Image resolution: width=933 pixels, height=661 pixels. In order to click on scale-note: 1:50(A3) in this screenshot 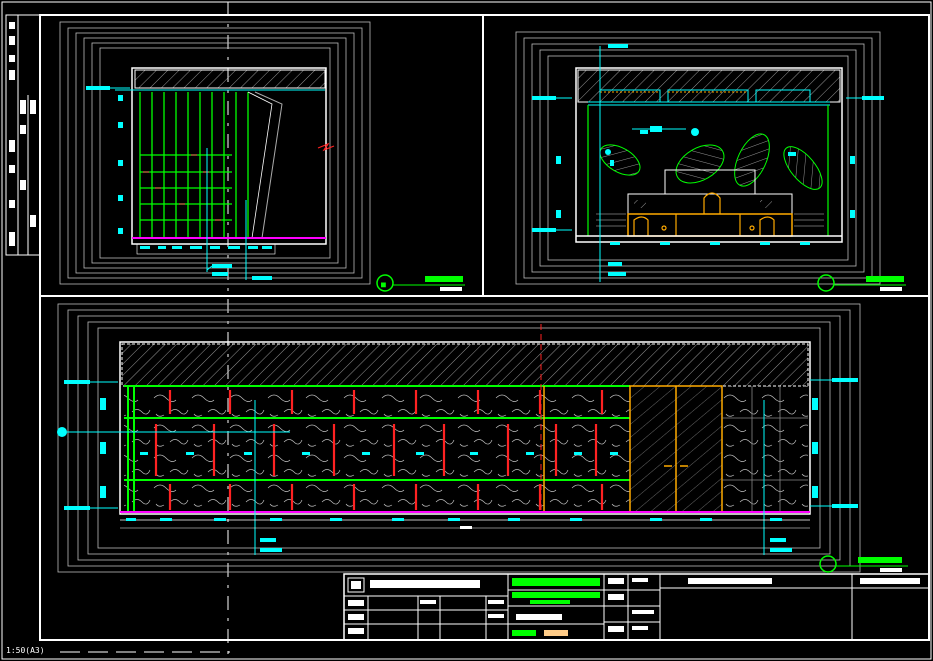, I will do `click(25, 650)`.